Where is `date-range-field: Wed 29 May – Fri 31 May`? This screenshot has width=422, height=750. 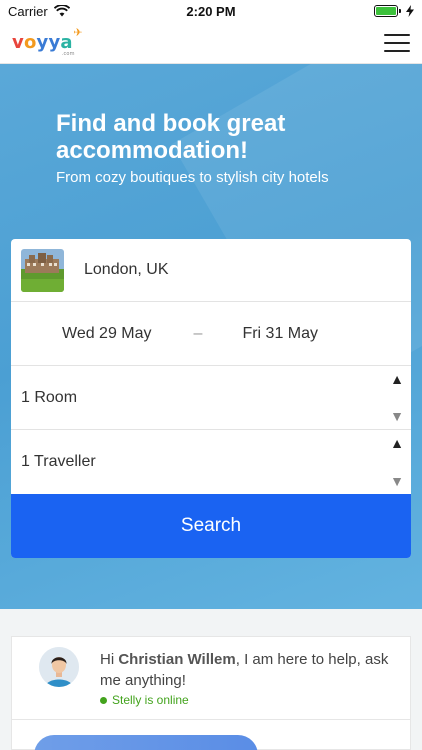 date-range-field: Wed 29 May – Fri 31 May is located at coordinates (211, 334).